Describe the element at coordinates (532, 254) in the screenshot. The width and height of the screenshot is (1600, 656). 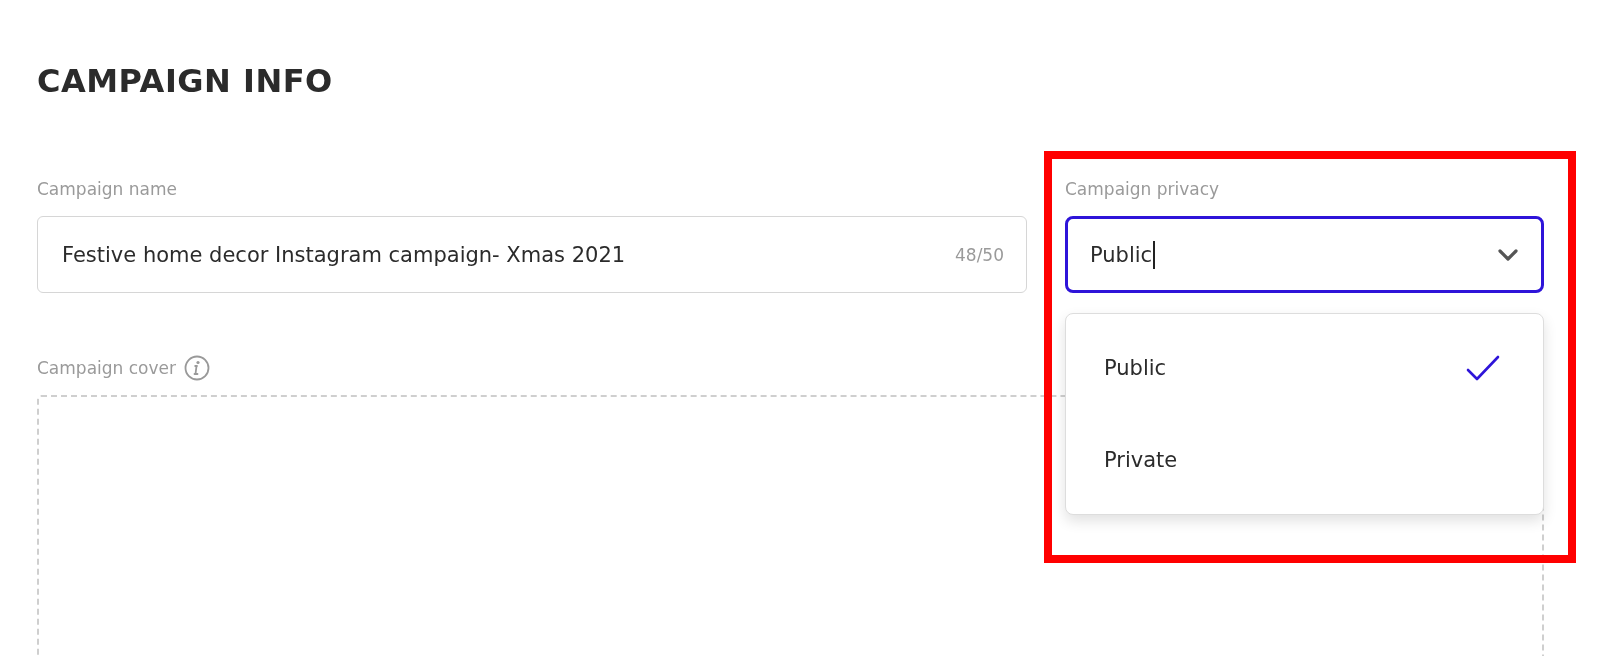
I see `input-field: Festive home decor Instagram campaign- Xmas 2021 48/50` at that location.